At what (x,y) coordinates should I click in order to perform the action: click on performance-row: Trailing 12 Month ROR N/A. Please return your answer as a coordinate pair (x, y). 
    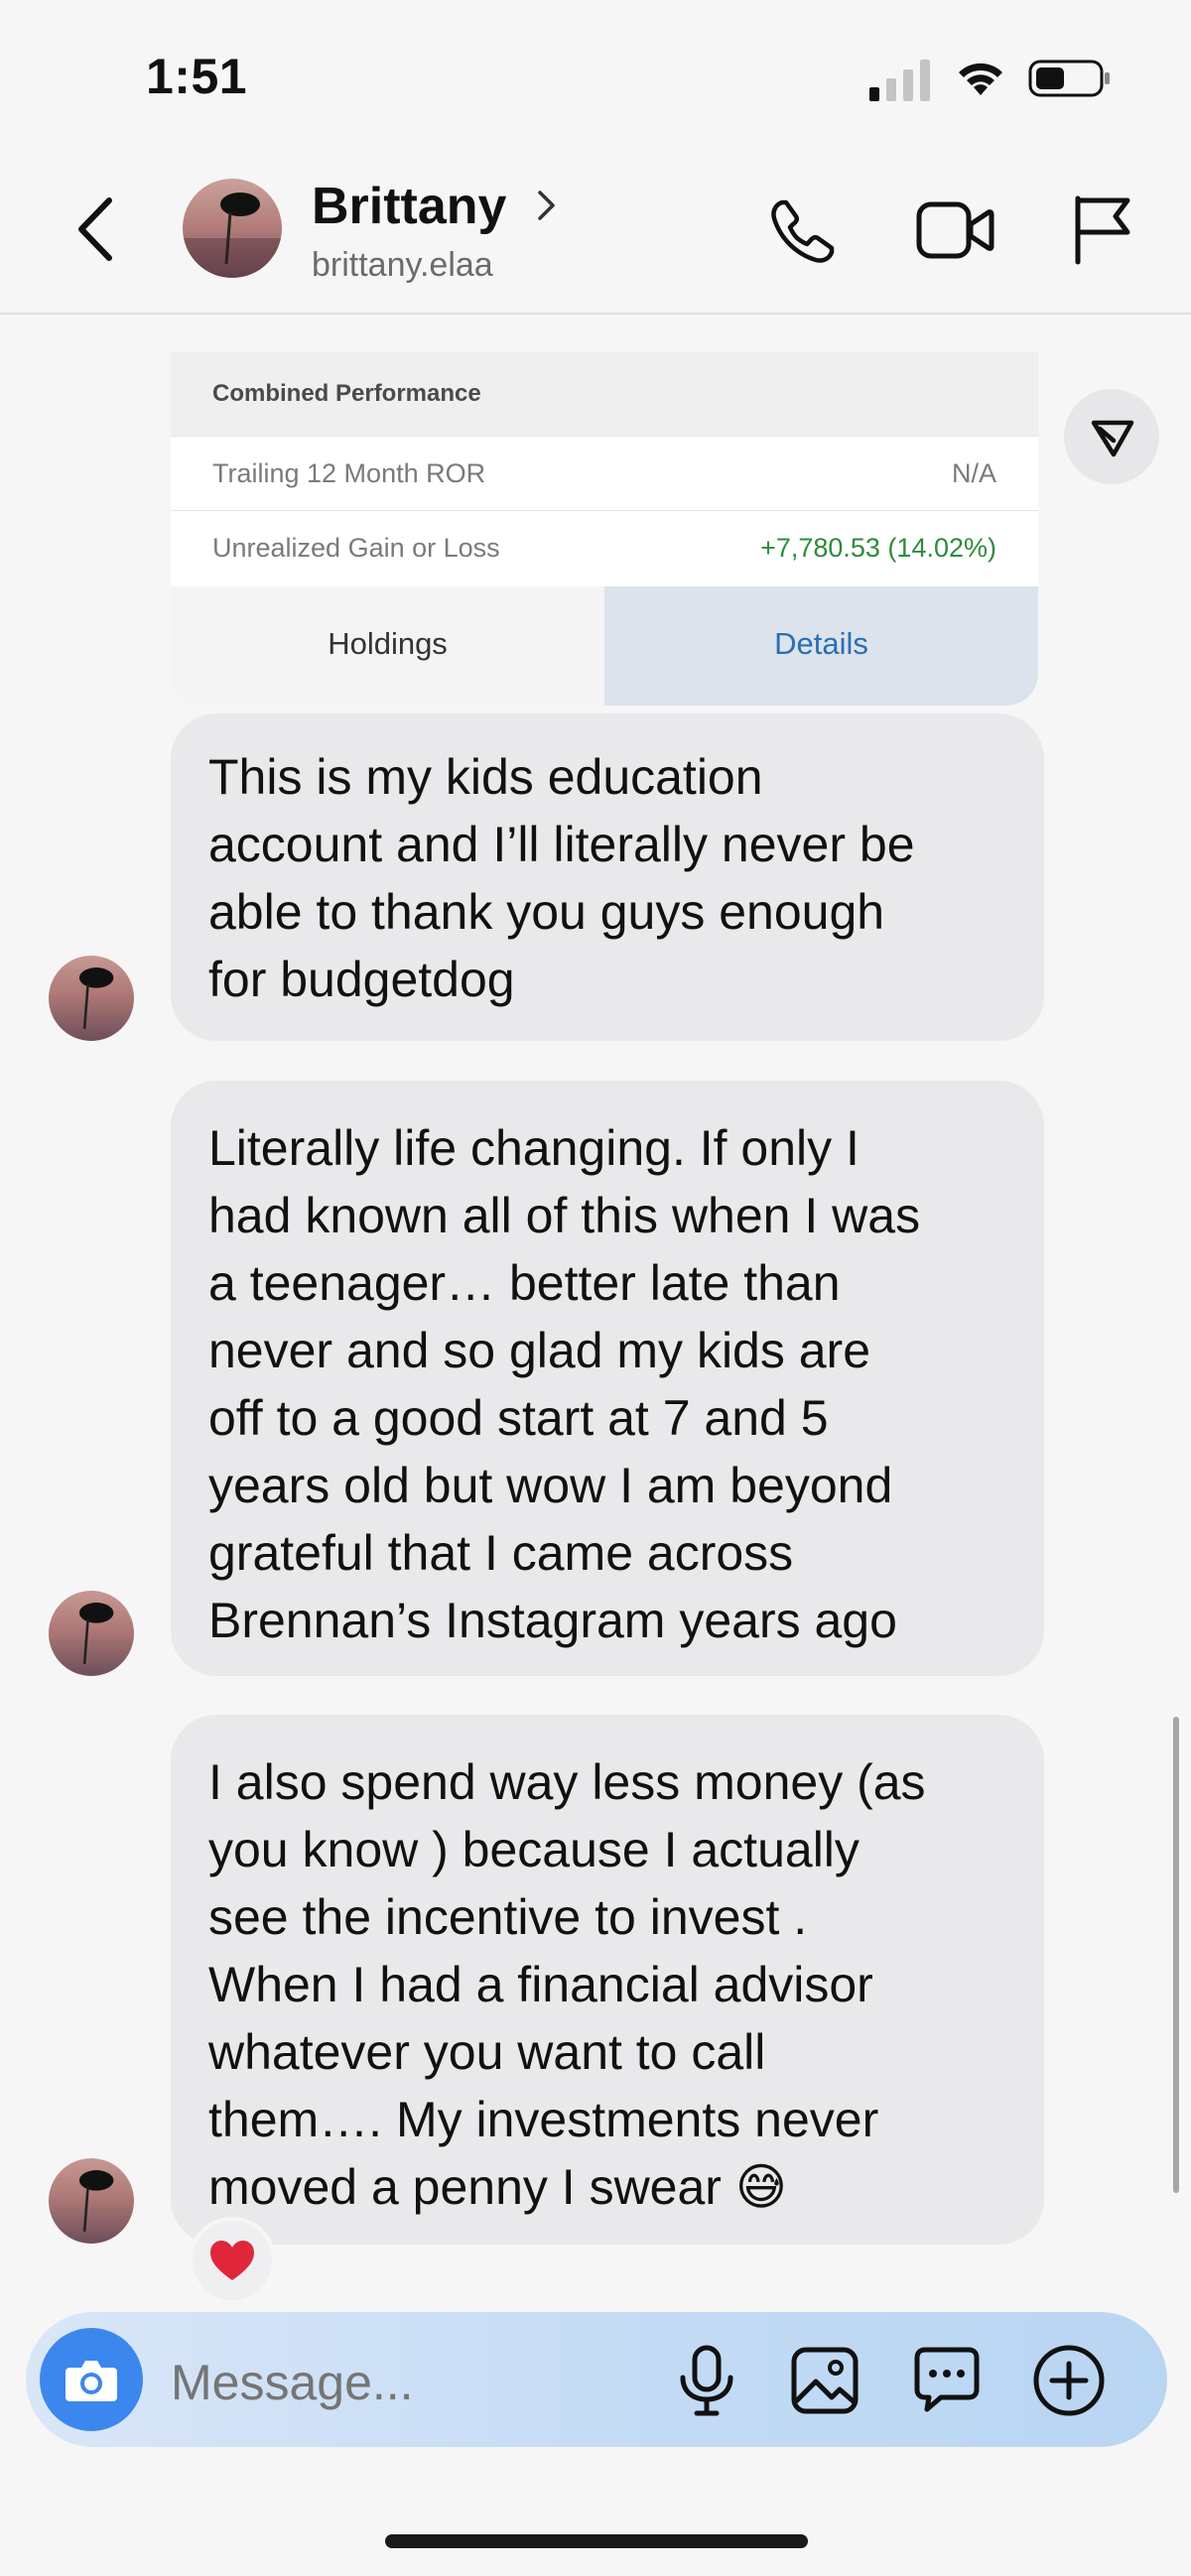
    Looking at the image, I should click on (605, 473).